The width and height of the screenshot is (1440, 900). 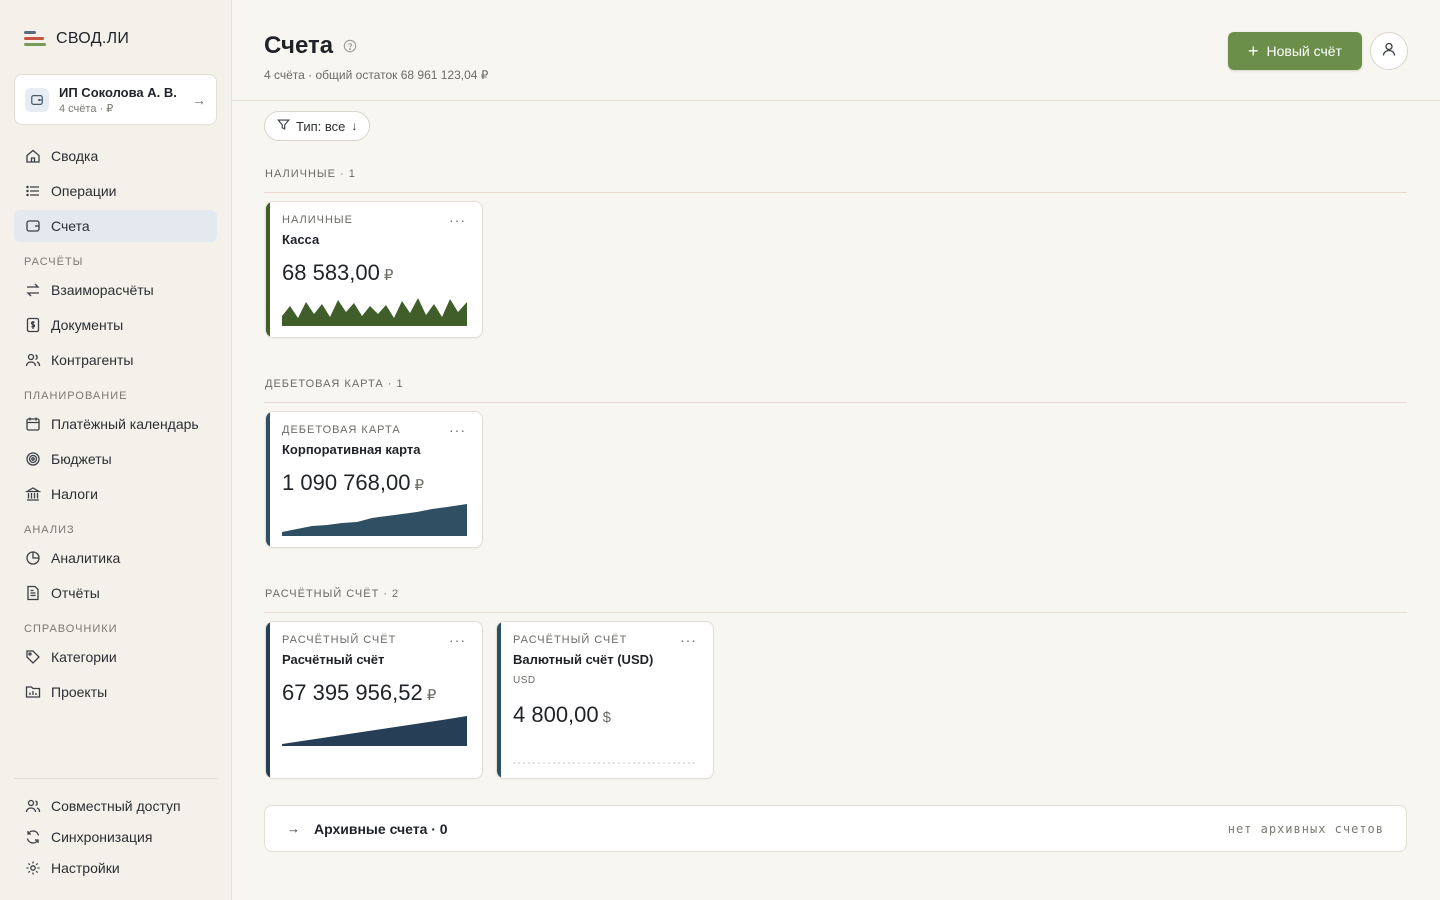 What do you see at coordinates (86, 108) in the screenshot?
I see `organization-summary: 4 счёта · ₽` at bounding box center [86, 108].